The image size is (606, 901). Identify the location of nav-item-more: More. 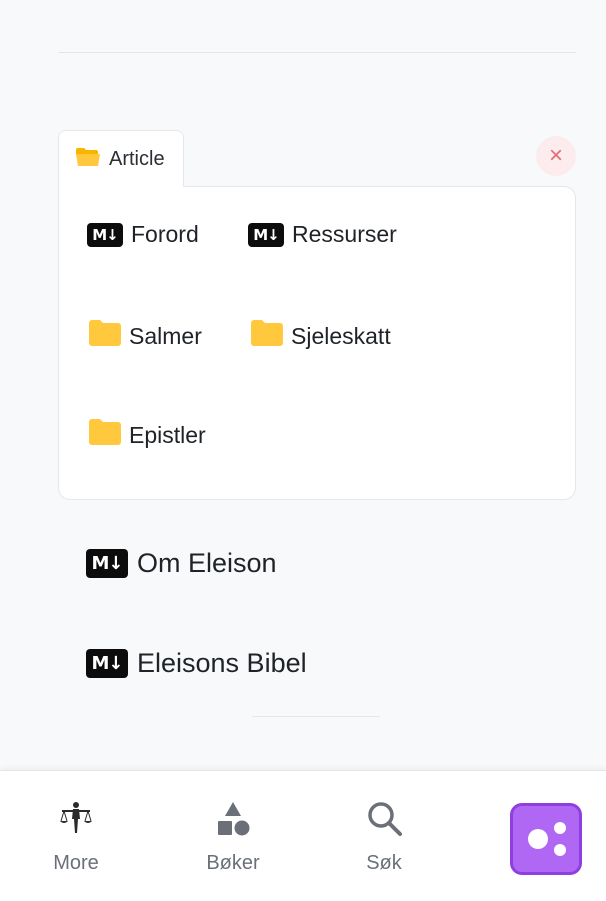
(76, 837).